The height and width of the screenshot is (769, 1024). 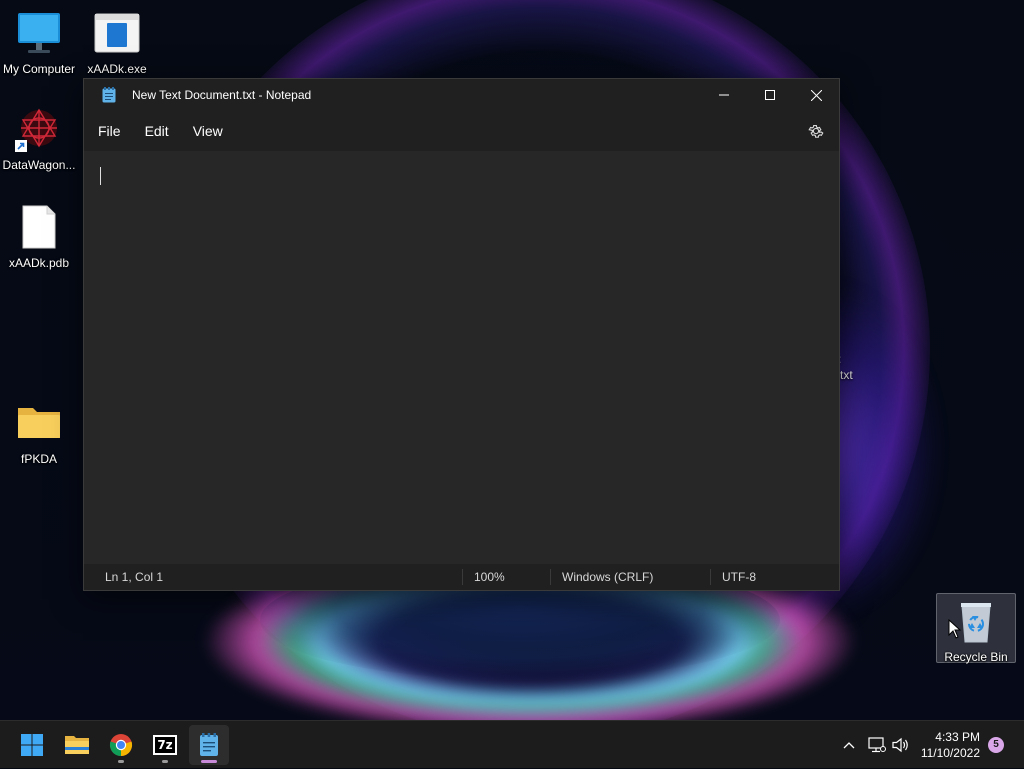 What do you see at coordinates (955, 629) in the screenshot?
I see `mouse-cursor-icon` at bounding box center [955, 629].